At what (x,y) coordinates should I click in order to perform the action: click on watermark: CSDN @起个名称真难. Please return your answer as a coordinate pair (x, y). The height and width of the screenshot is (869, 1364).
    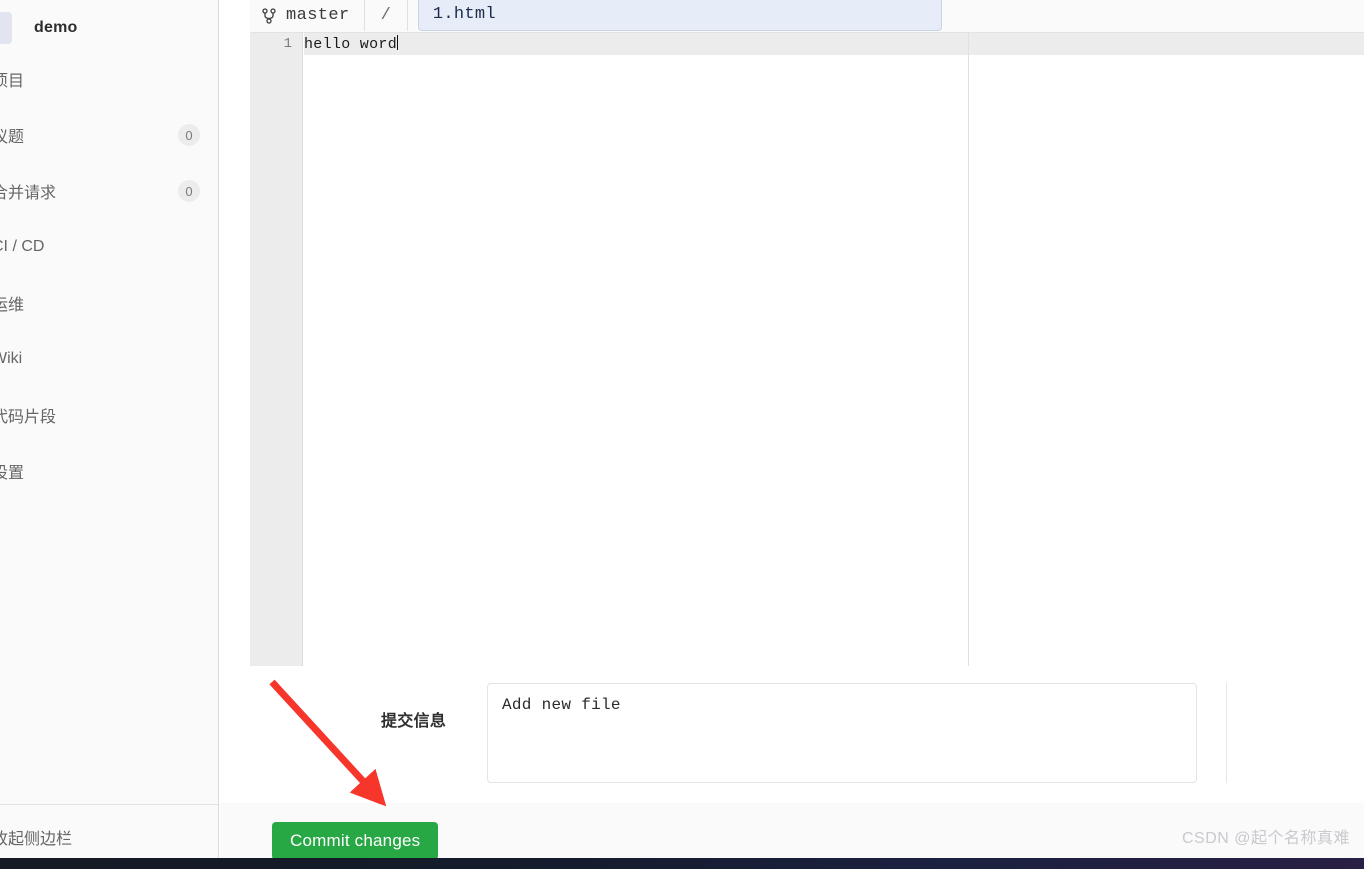
    Looking at the image, I should click on (1265, 838).